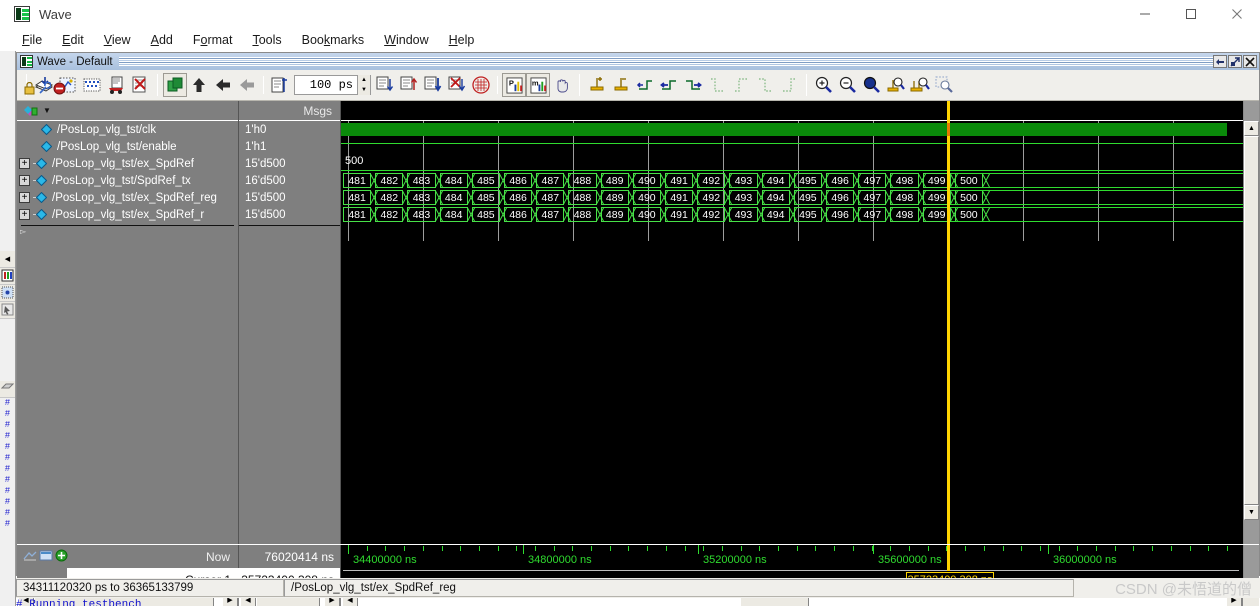 This screenshot has width=1260, height=606. What do you see at coordinates (872, 85) in the screenshot?
I see `zoom-full-icon` at bounding box center [872, 85].